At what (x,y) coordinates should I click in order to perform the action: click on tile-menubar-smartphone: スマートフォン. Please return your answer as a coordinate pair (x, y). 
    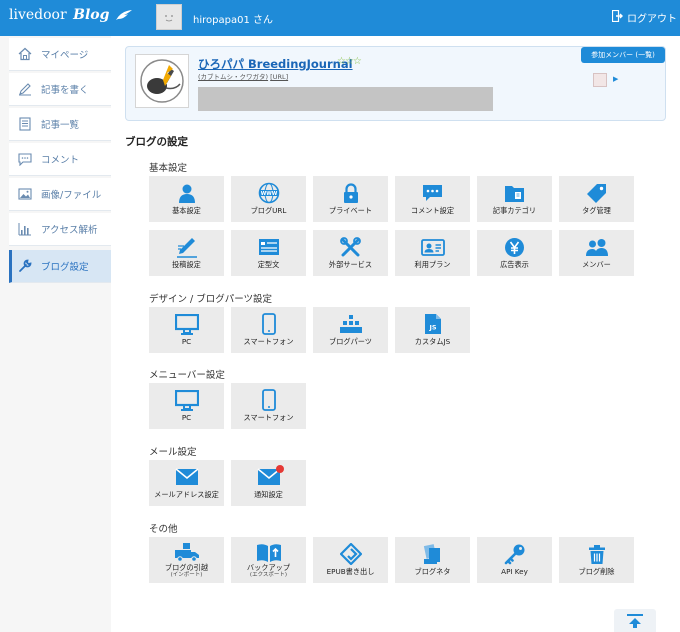
    Looking at the image, I should click on (268, 406).